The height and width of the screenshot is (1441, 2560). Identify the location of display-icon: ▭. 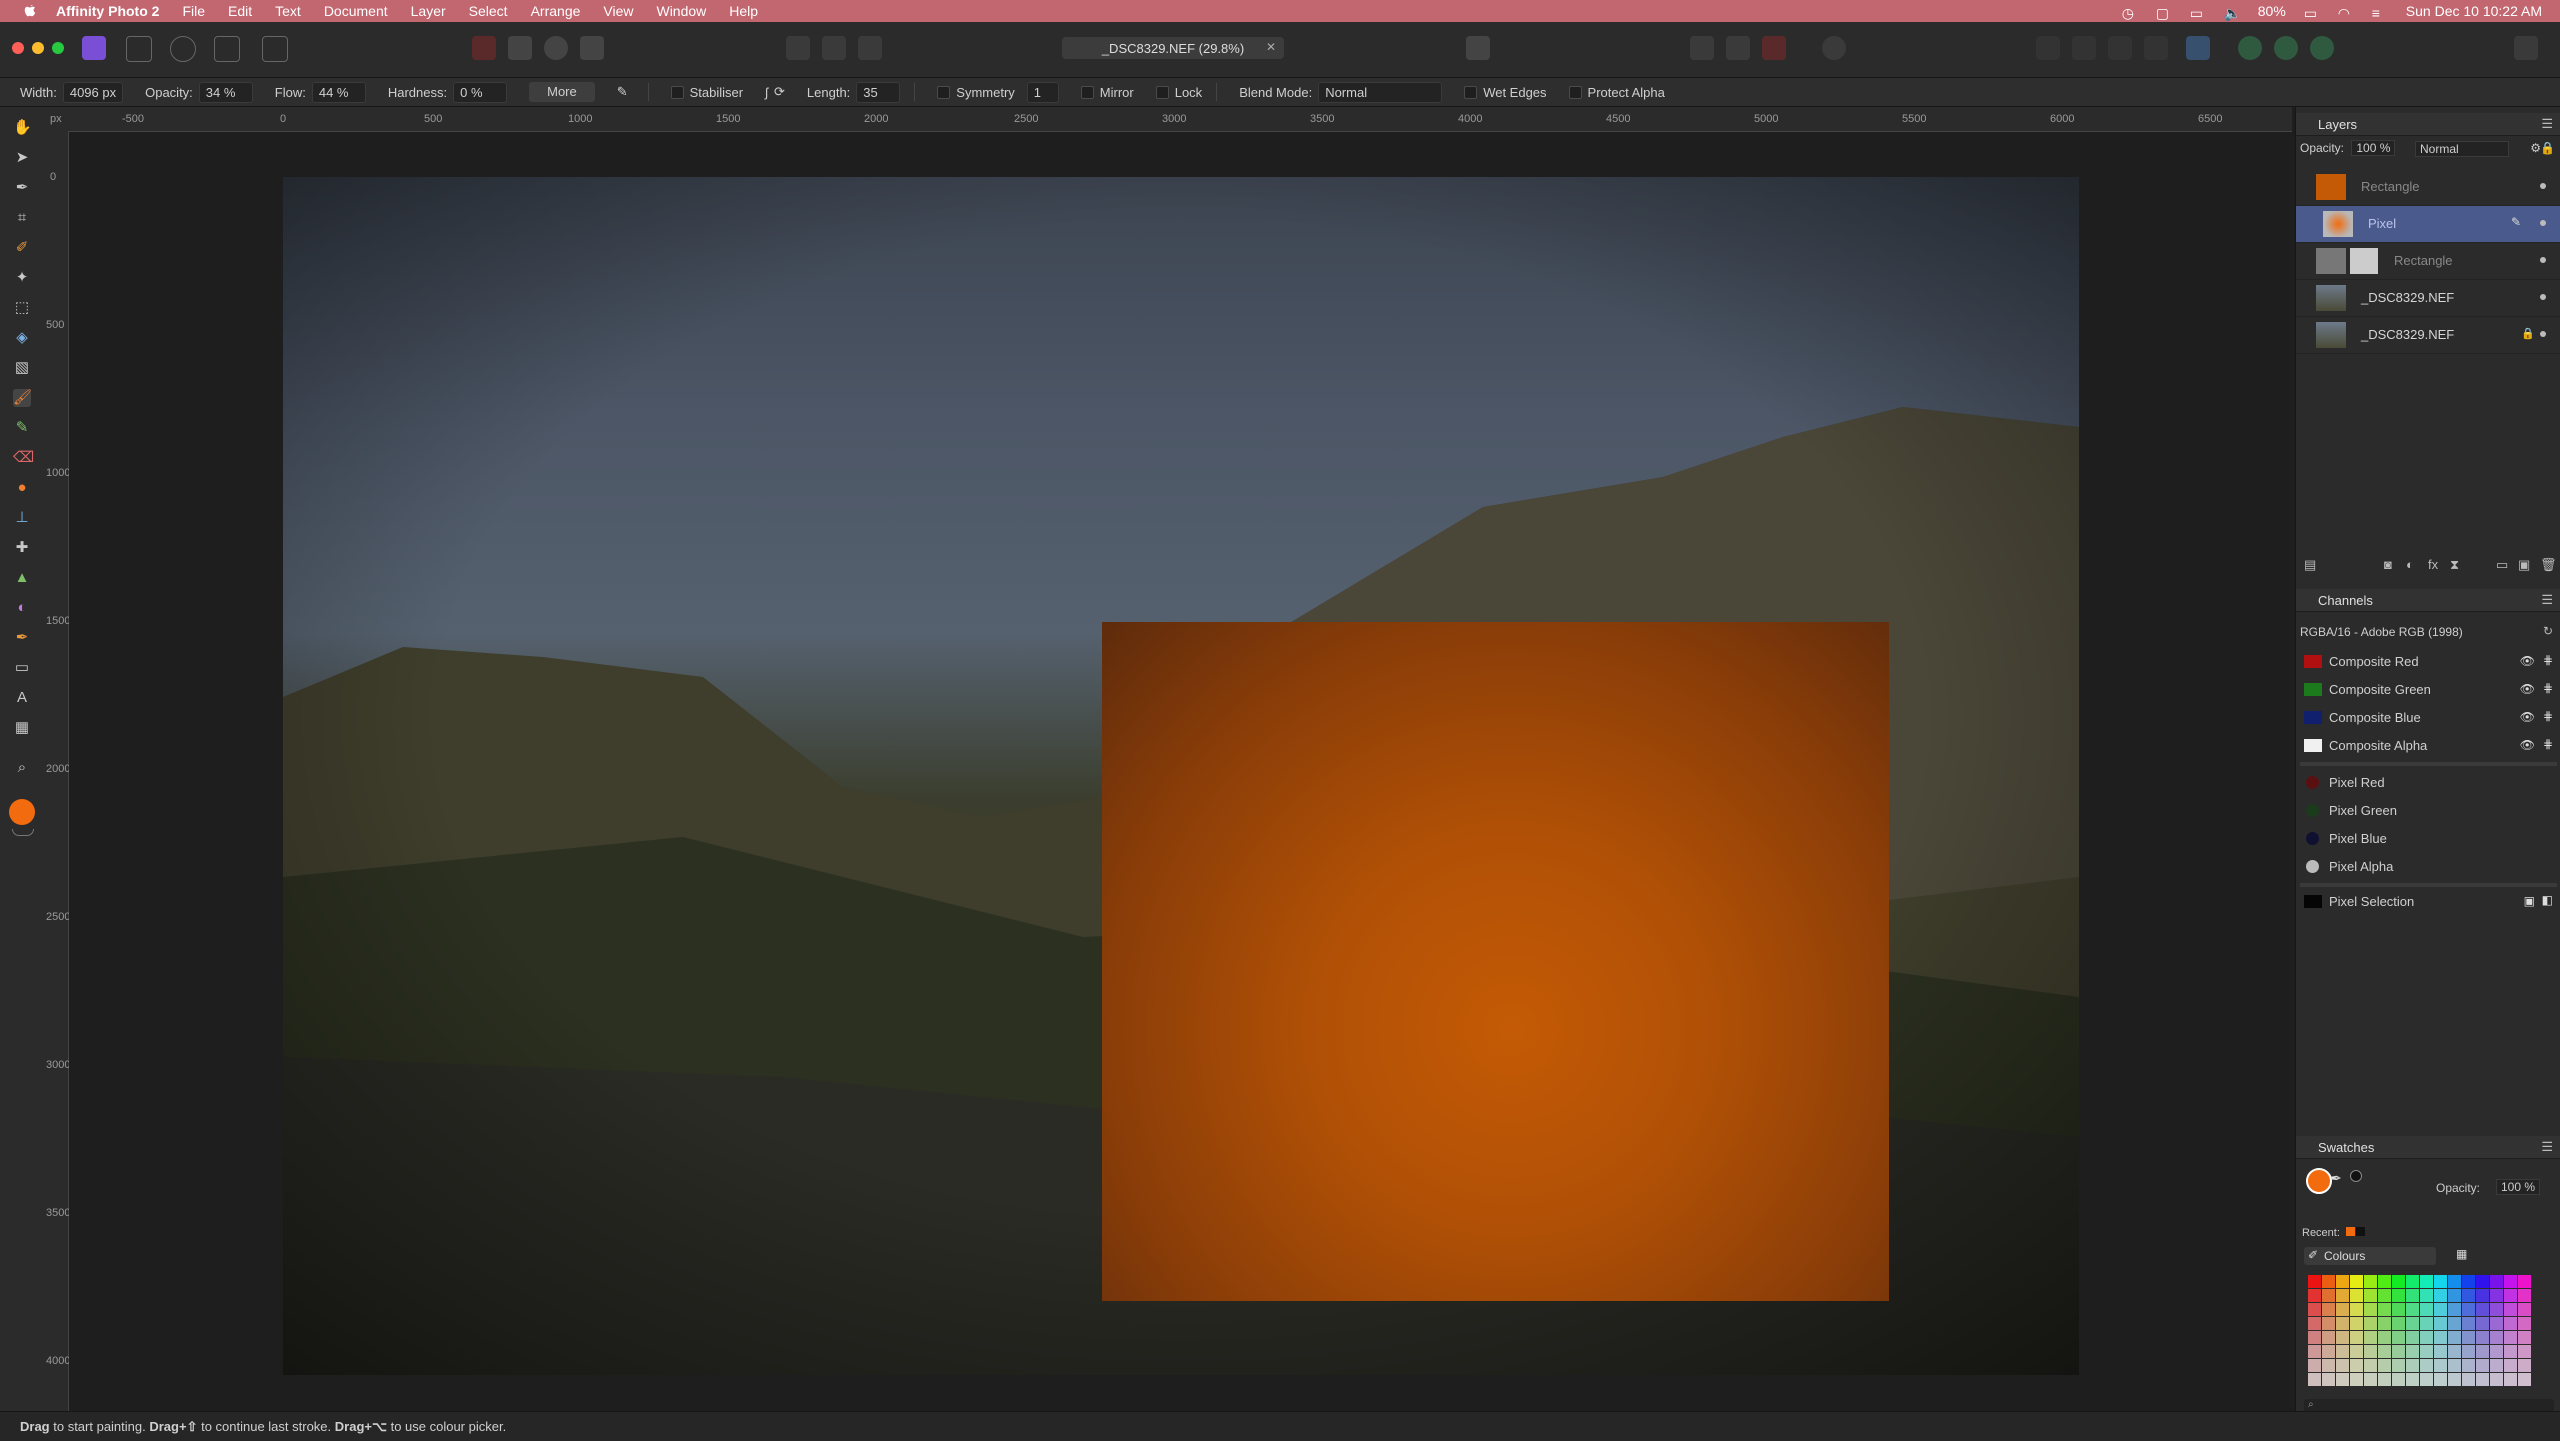
(2198, 13).